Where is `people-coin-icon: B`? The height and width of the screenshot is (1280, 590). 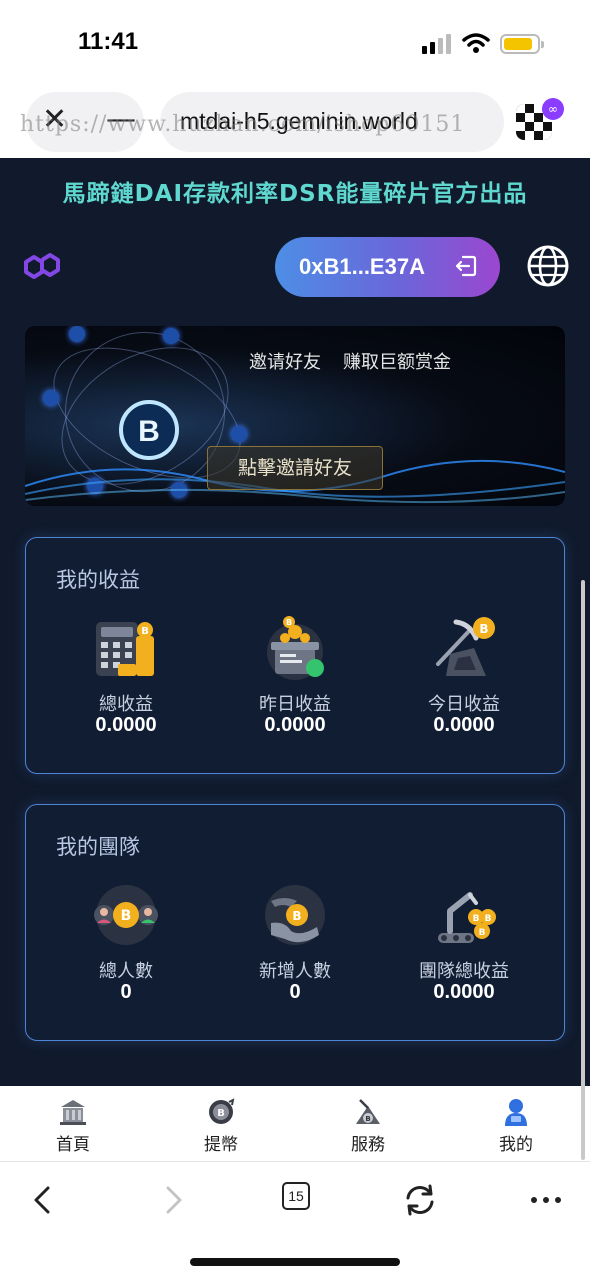 people-coin-icon: B is located at coordinates (126, 915).